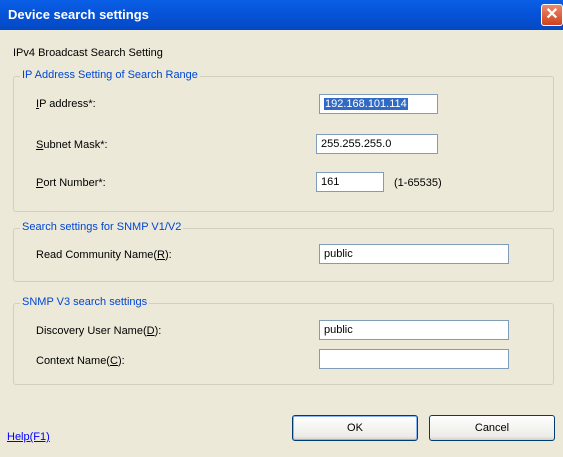  What do you see at coordinates (418, 183) in the screenshot?
I see `port-range-hint: (1-65535)` at bounding box center [418, 183].